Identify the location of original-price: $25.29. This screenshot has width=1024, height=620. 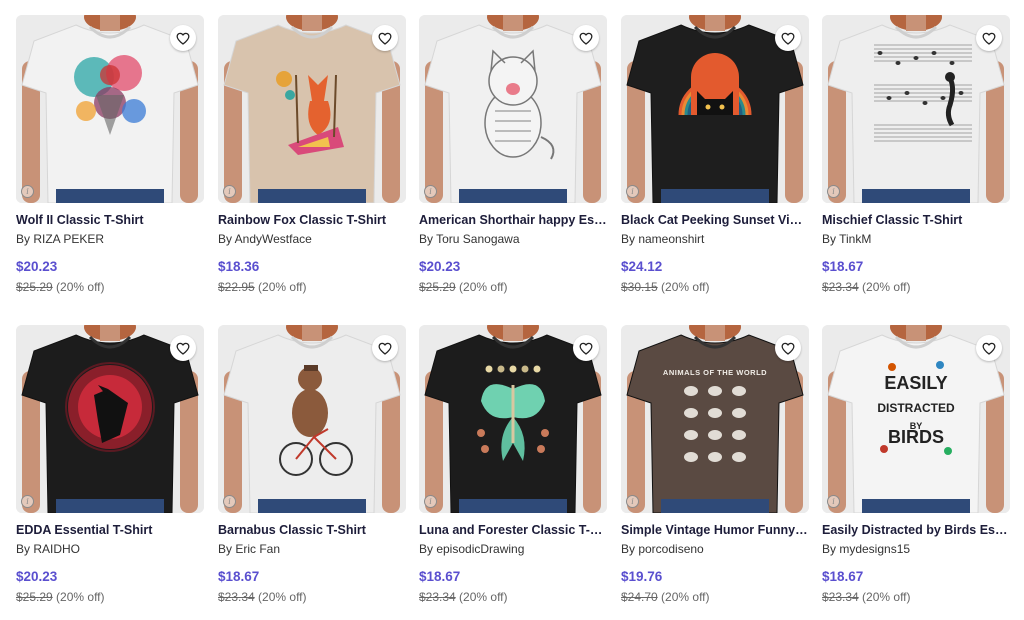
(34, 597).